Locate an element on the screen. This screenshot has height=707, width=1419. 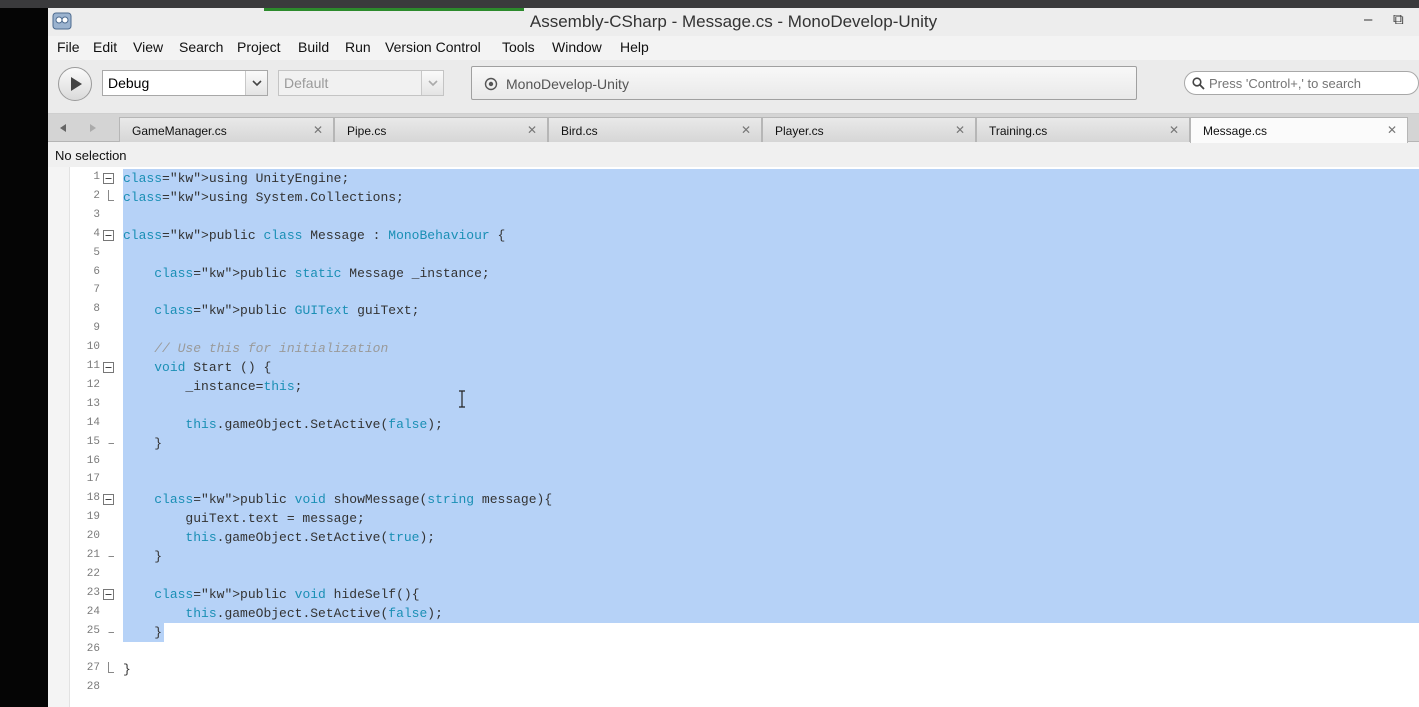
code-line: 27} is located at coordinates (744, 669).